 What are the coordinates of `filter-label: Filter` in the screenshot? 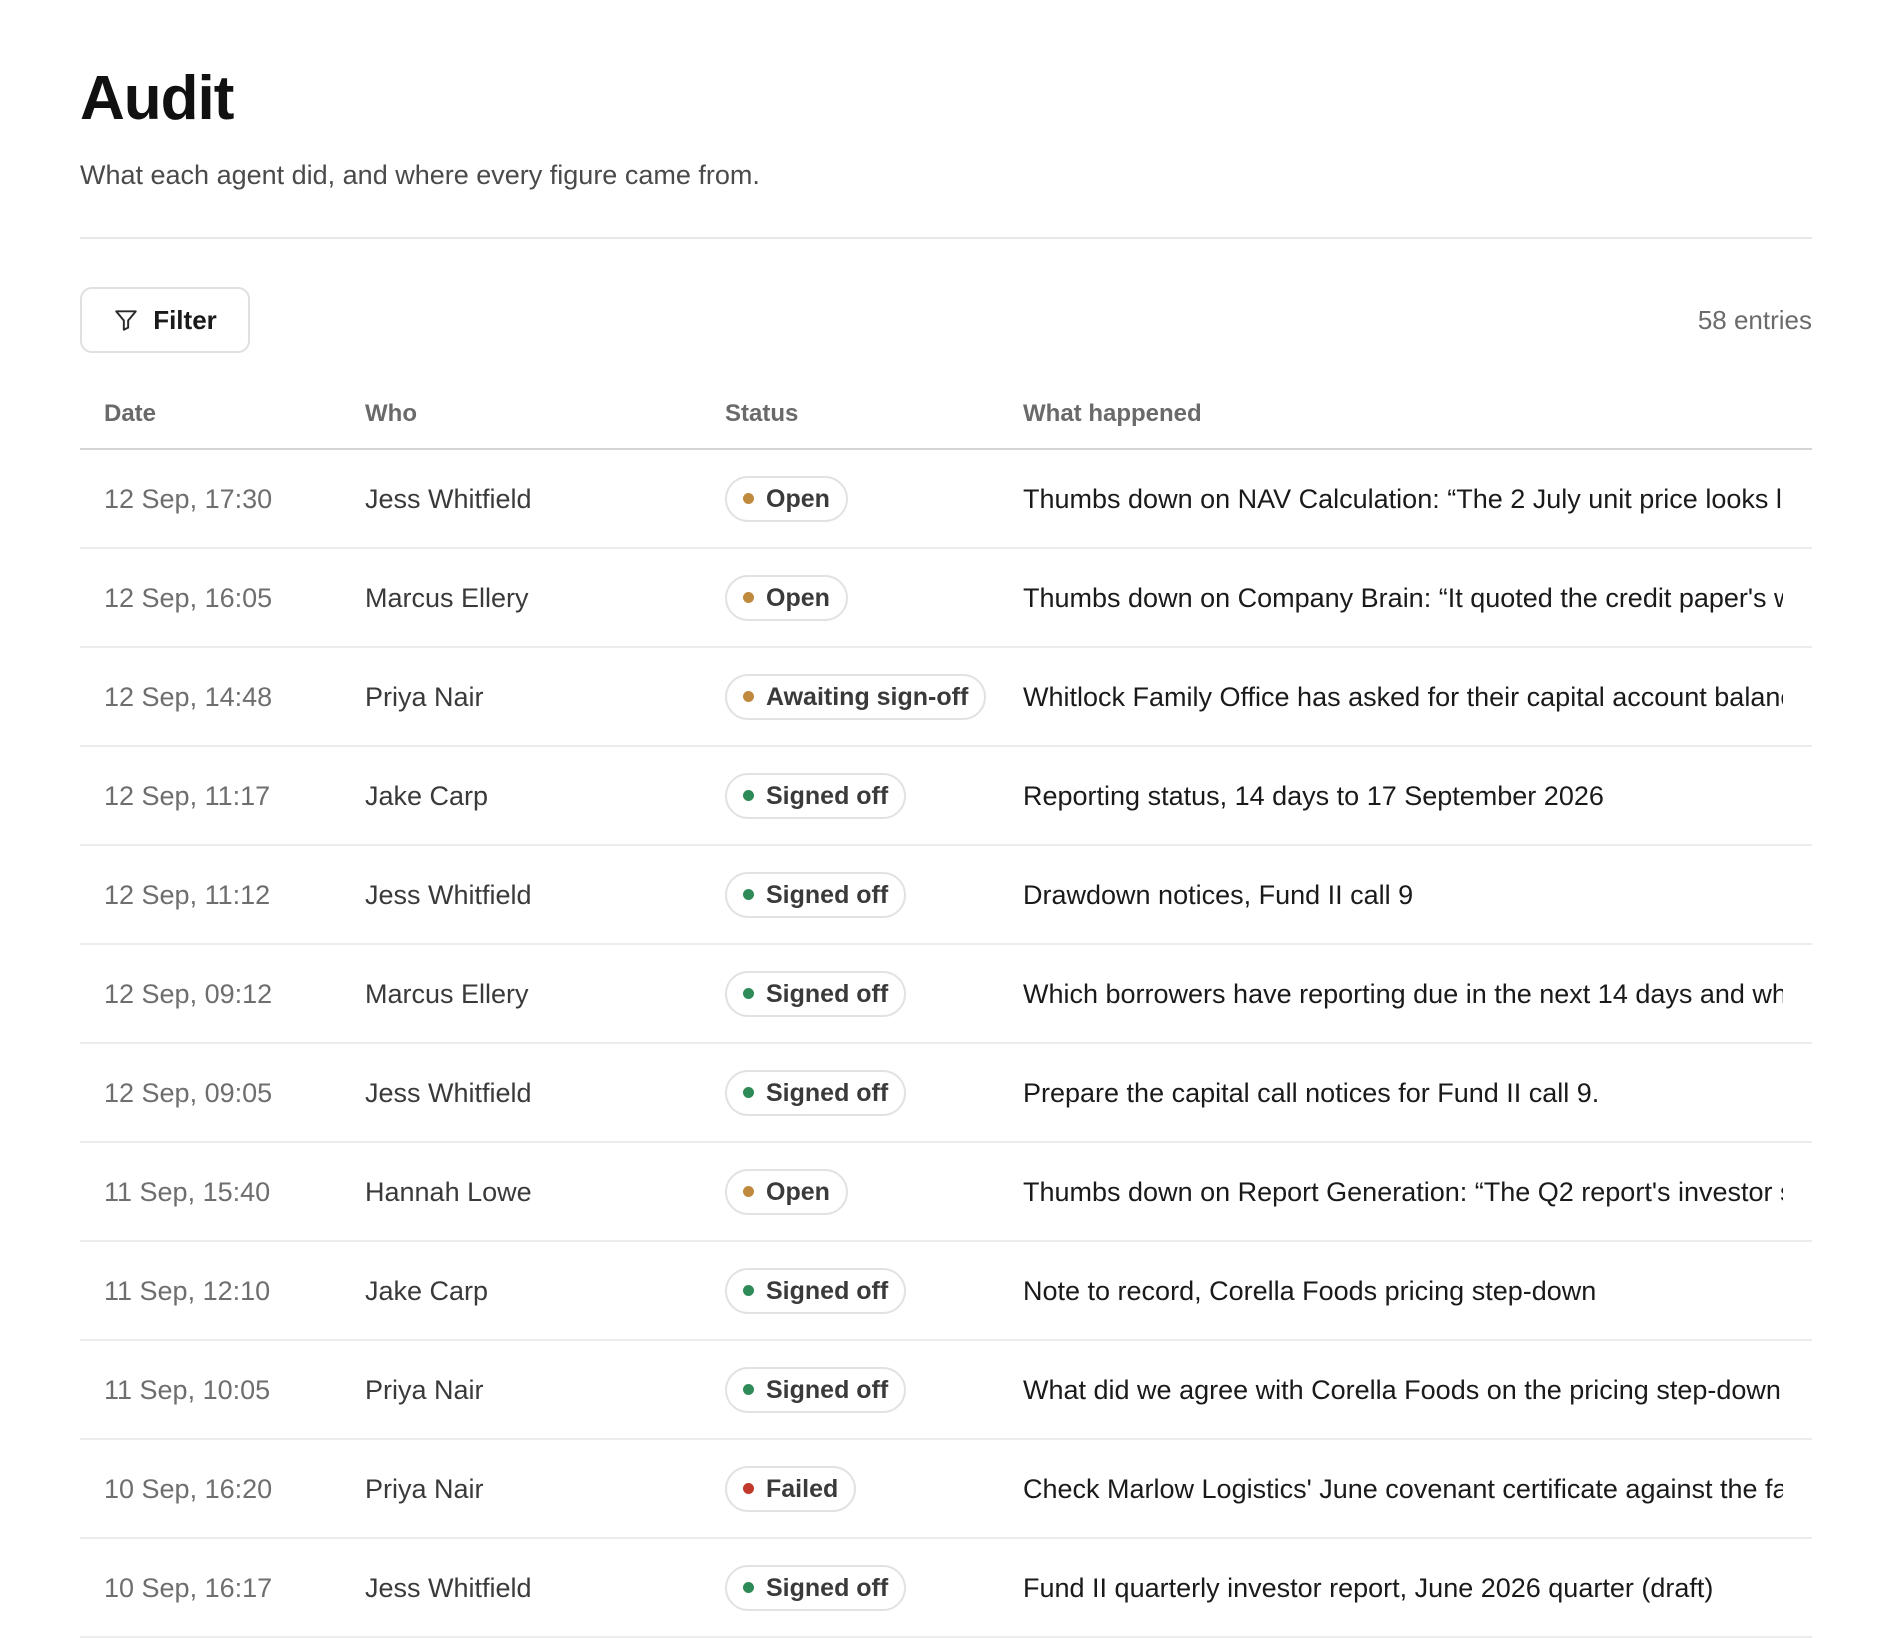 It's located at (185, 319).